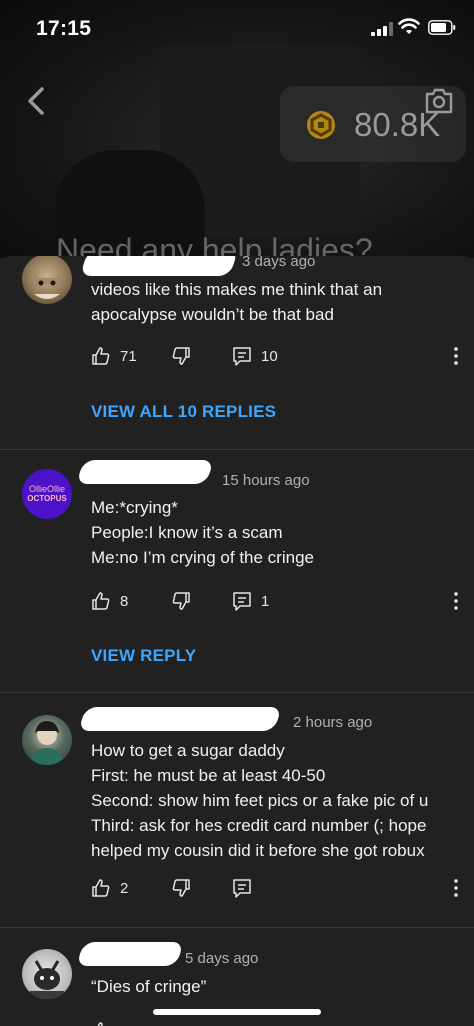 This screenshot has height=1026, width=474. I want to click on wifi-icon, so click(409, 26).